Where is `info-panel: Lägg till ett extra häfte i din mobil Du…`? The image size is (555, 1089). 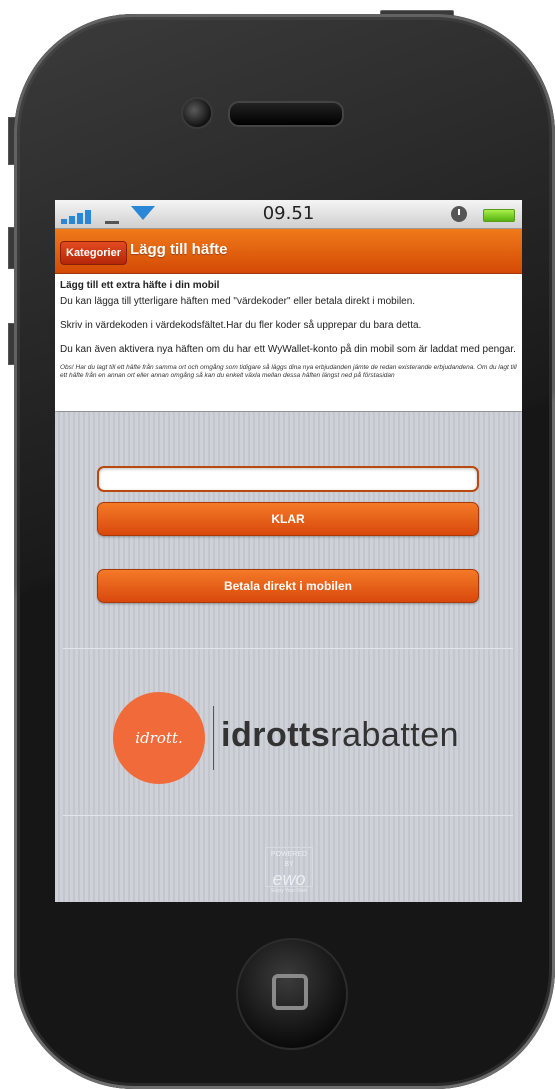
info-panel: Lägg till ett extra häfte i din mobil Du… is located at coordinates (288, 342).